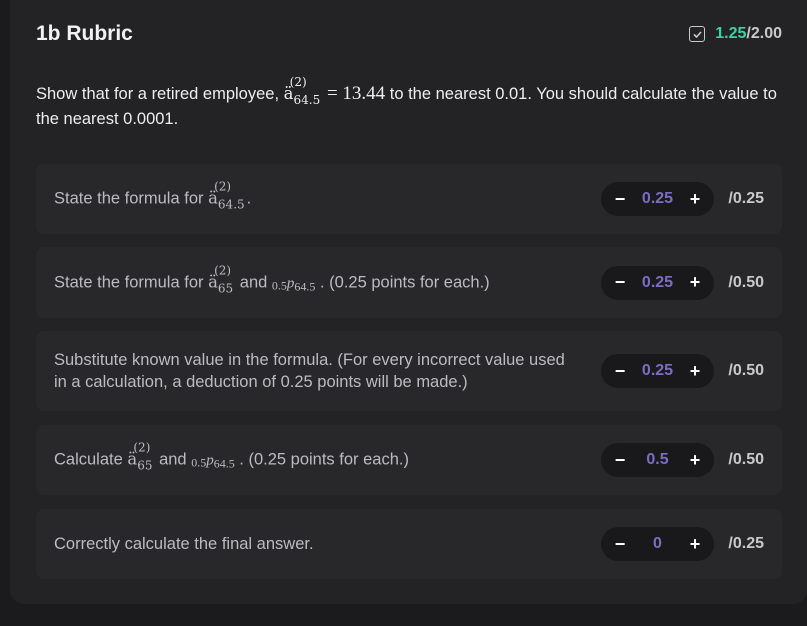 The image size is (807, 626). Describe the element at coordinates (409, 35) in the screenshot. I see `rubric-header: 1b Rubric 1.25 /2.00` at that location.